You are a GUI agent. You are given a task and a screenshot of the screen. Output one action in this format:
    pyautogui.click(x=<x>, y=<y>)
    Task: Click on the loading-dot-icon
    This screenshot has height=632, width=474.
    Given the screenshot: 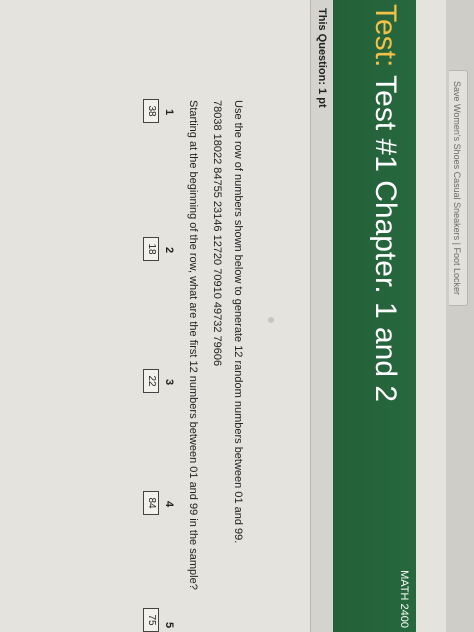 What is the action you would take?
    pyautogui.click(x=271, y=320)
    